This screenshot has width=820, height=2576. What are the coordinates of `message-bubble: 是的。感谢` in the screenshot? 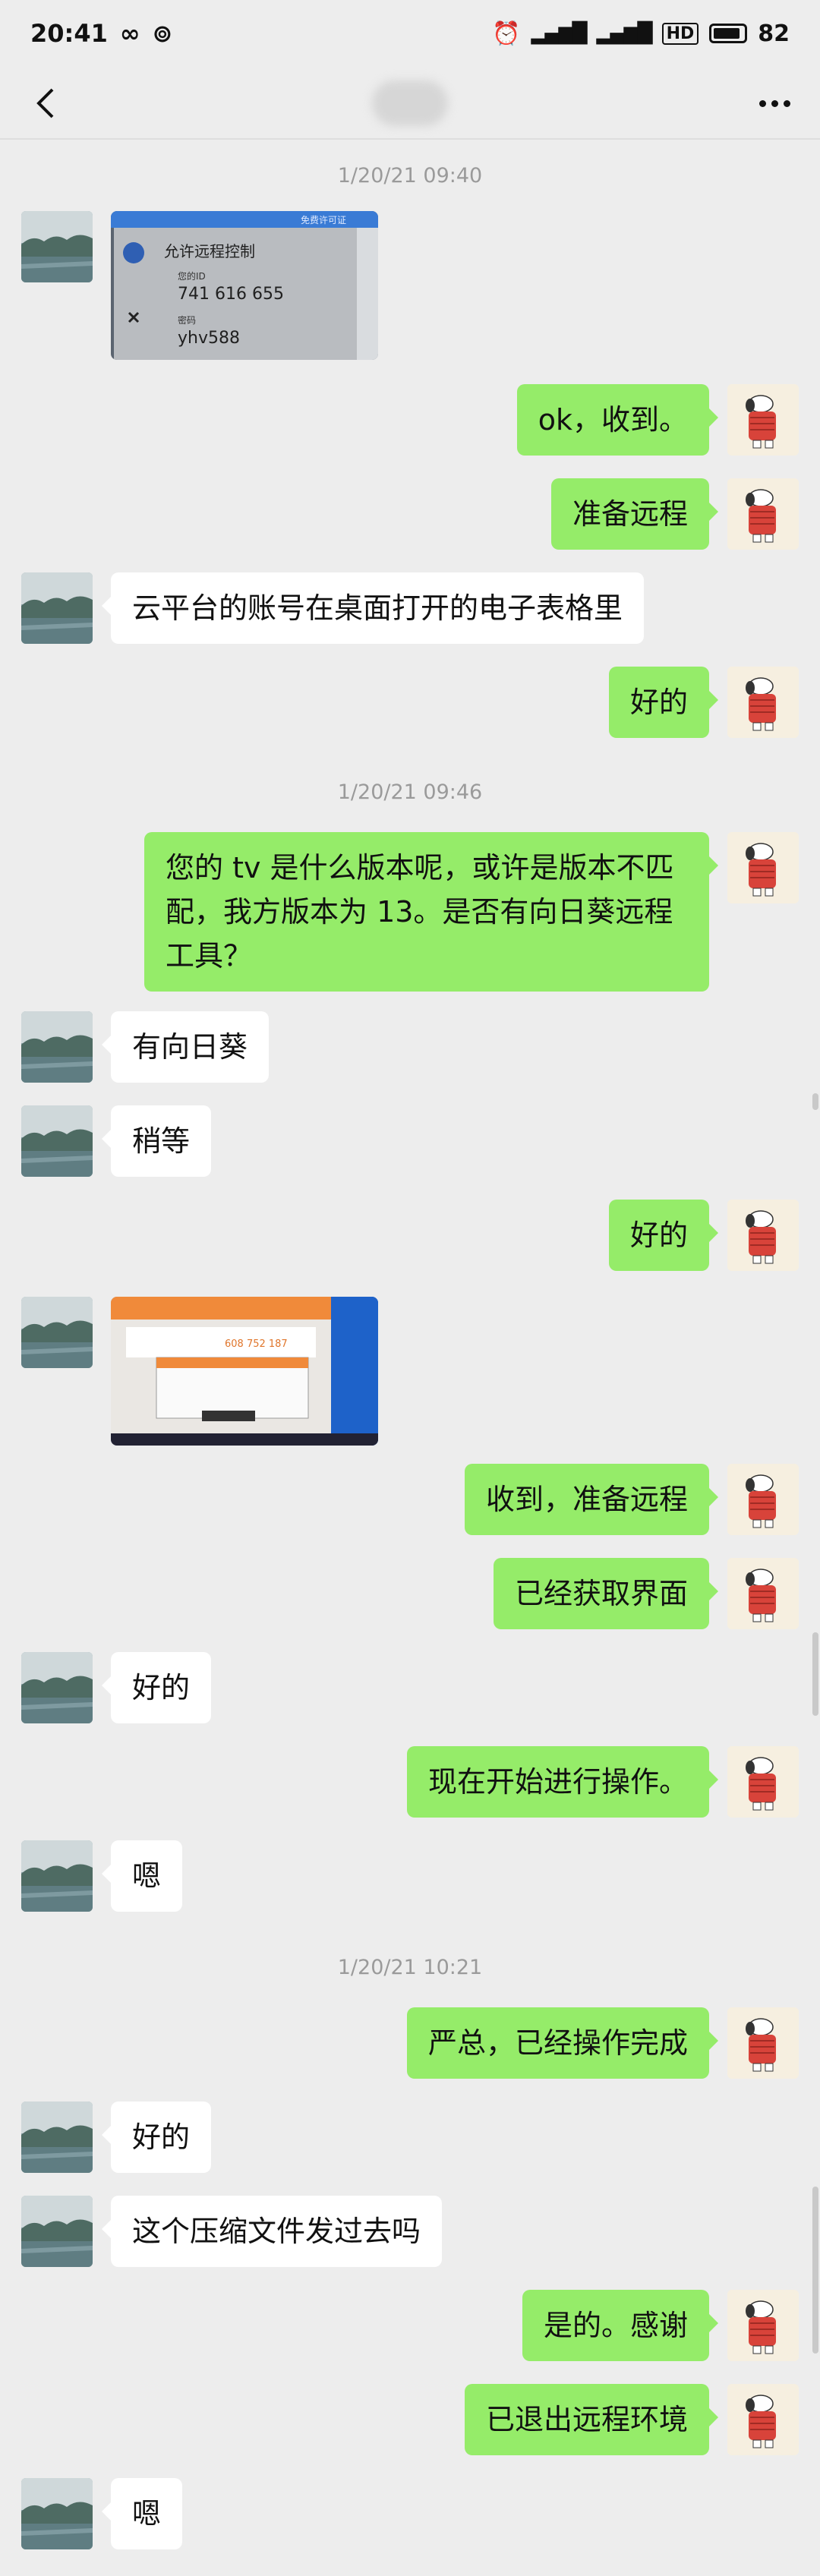 It's located at (620, 2325).